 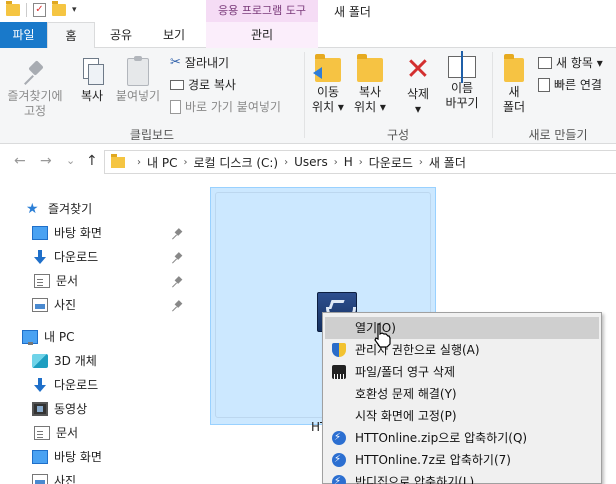 I want to click on cut-button: ✂ 잘라내기, so click(x=199, y=62).